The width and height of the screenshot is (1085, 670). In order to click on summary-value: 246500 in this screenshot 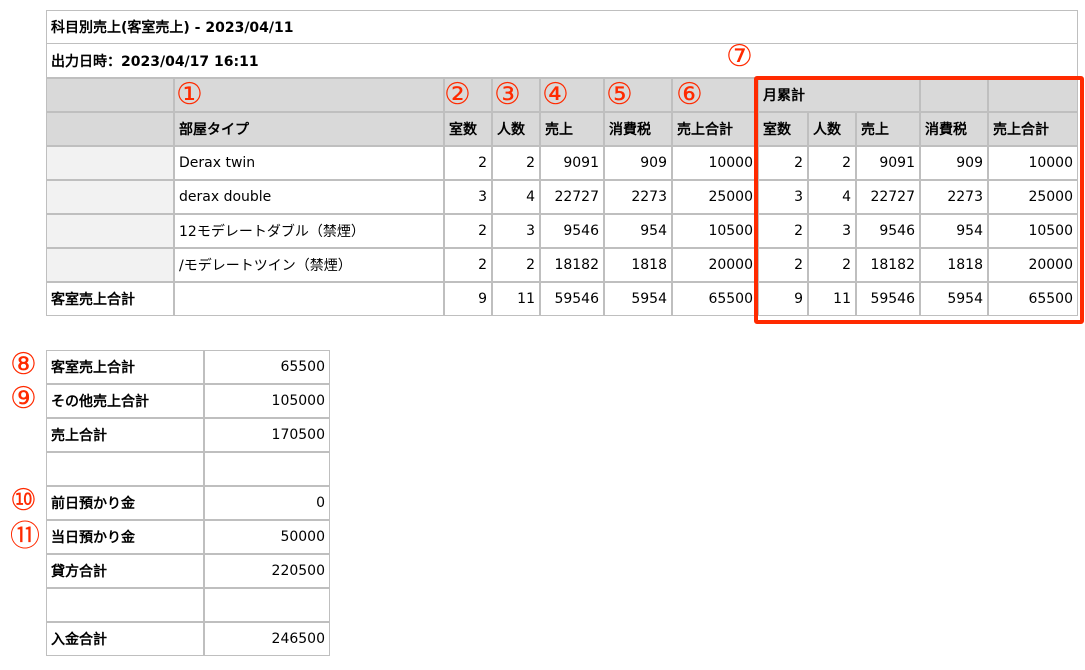, I will do `click(267, 639)`.